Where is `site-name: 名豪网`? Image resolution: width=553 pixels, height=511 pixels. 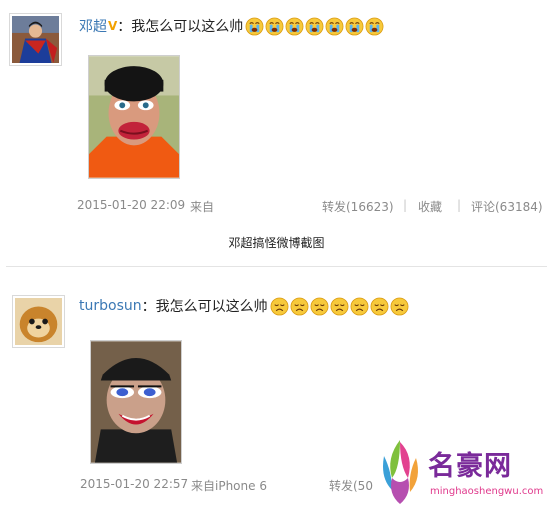 site-name: 名豪网 is located at coordinates (470, 466).